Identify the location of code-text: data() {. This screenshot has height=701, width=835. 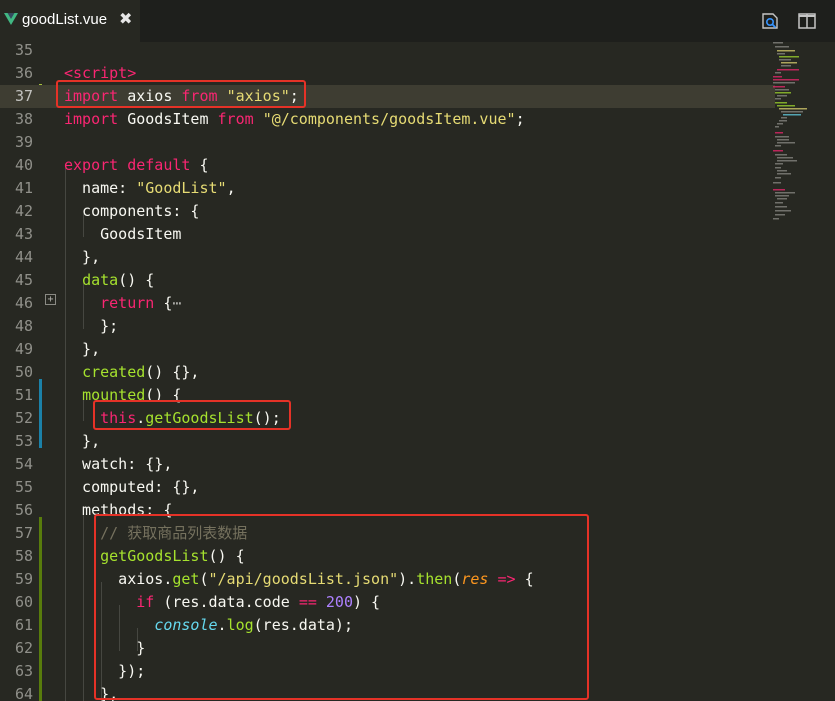
(109, 280).